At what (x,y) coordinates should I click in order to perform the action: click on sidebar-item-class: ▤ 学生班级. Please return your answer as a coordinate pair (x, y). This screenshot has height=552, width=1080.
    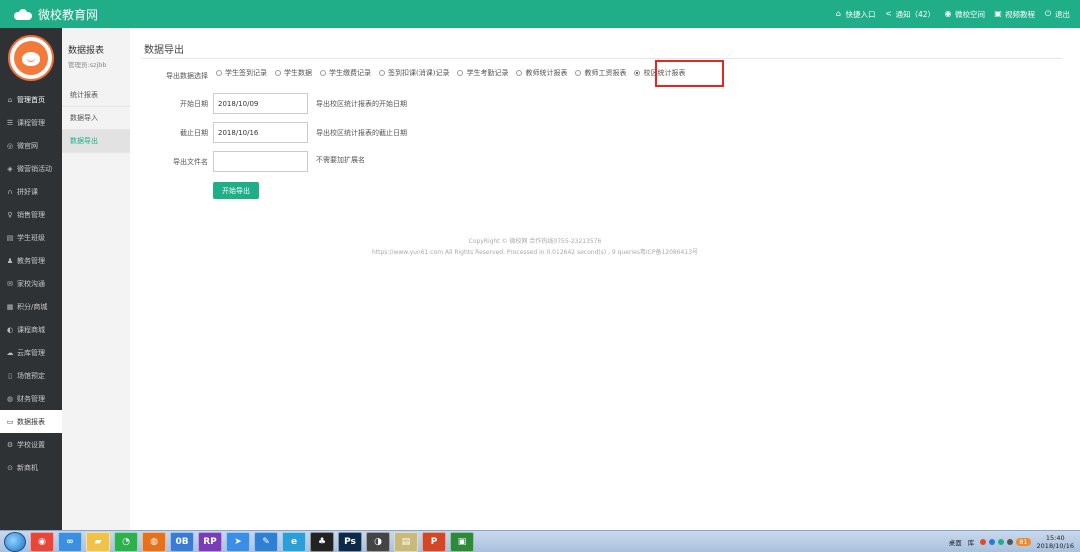
    Looking at the image, I should click on (31, 237).